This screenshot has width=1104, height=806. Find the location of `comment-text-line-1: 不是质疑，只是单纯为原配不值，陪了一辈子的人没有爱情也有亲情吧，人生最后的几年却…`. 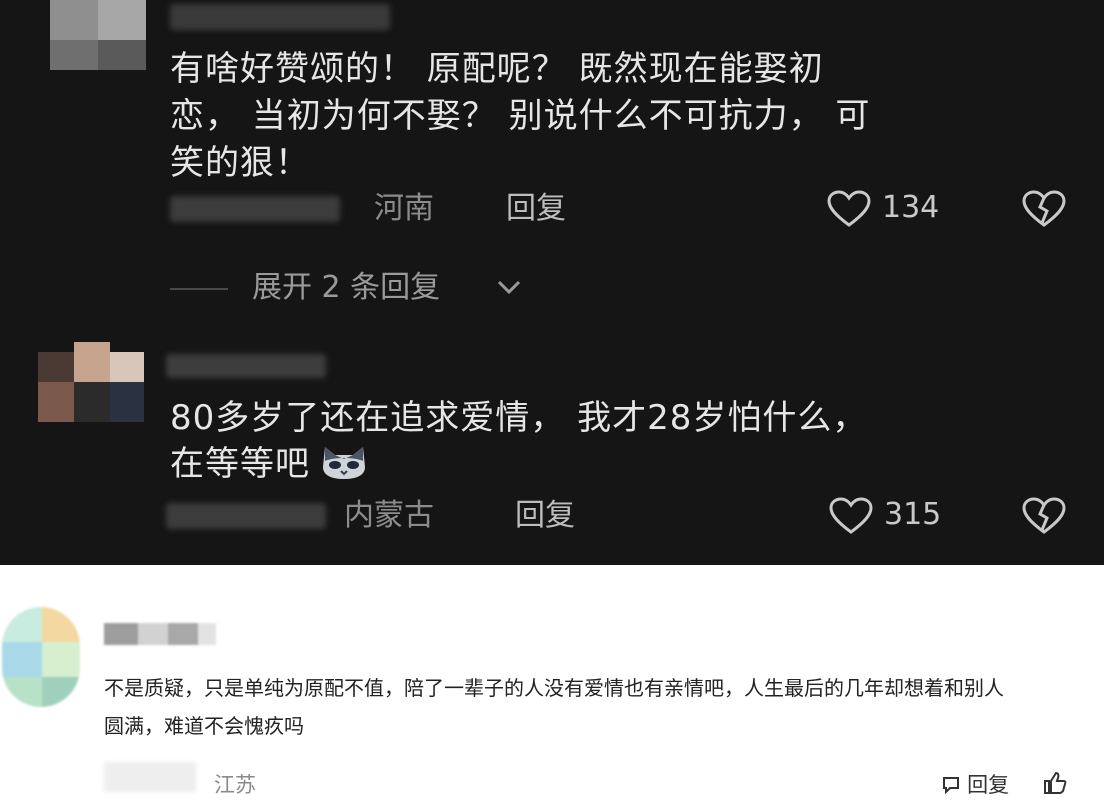

comment-text-line-1: 不是质疑，只是单纯为原配不值，陪了一辈子的人没有爱情也有亲情吧，人生最后的几年却… is located at coordinates (554, 688).